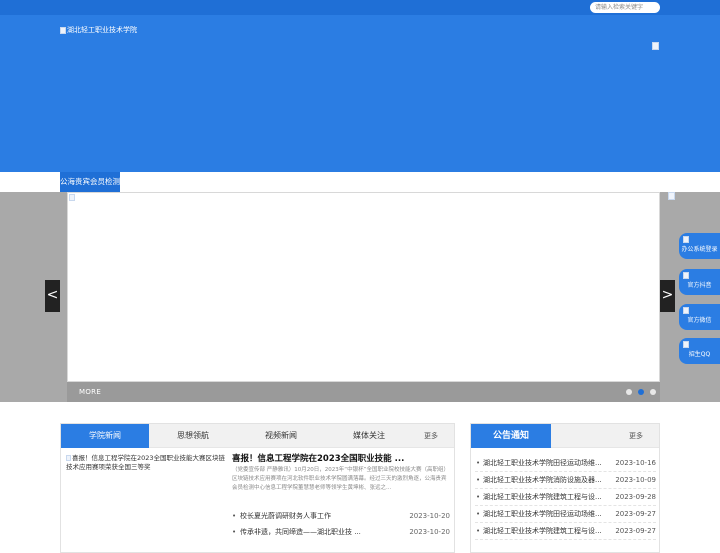 The height and width of the screenshot is (553, 720). I want to click on carousel-more-link: MORE, so click(90, 392).